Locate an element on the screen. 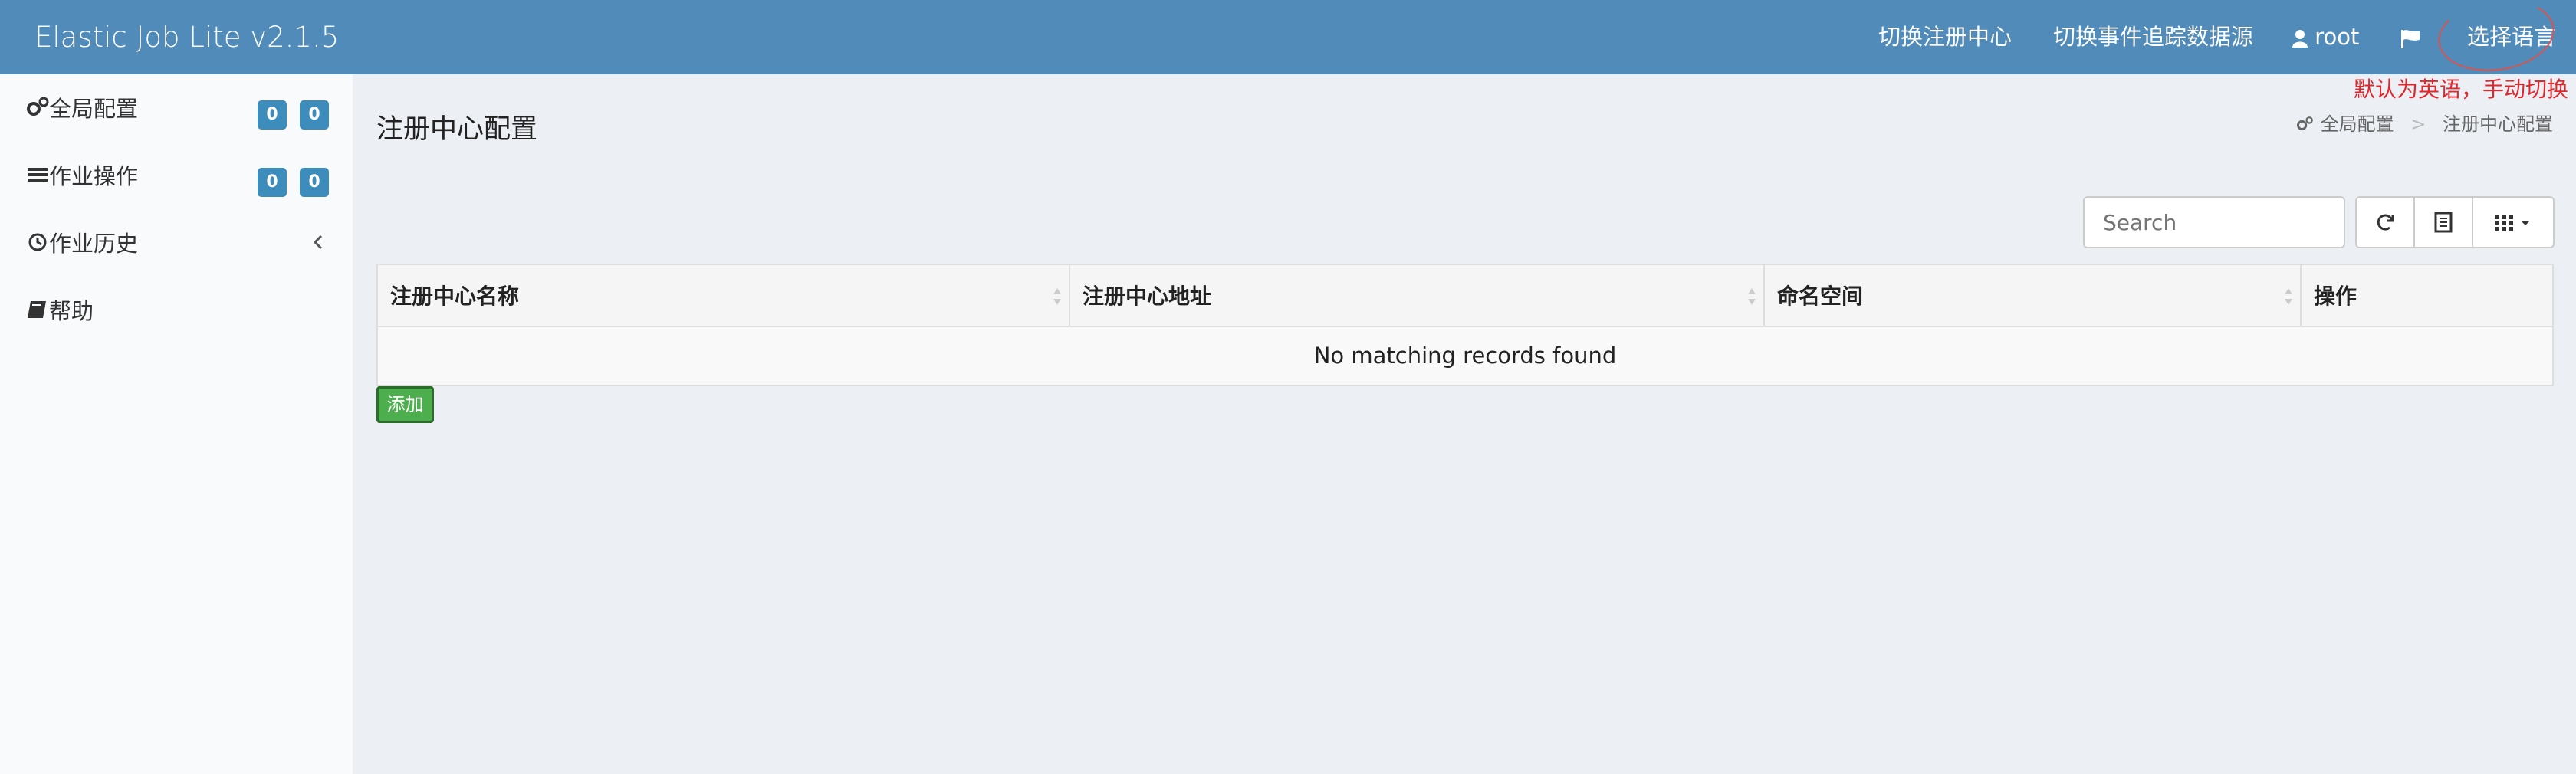  columns-dropdown-button is located at coordinates (2514, 222).